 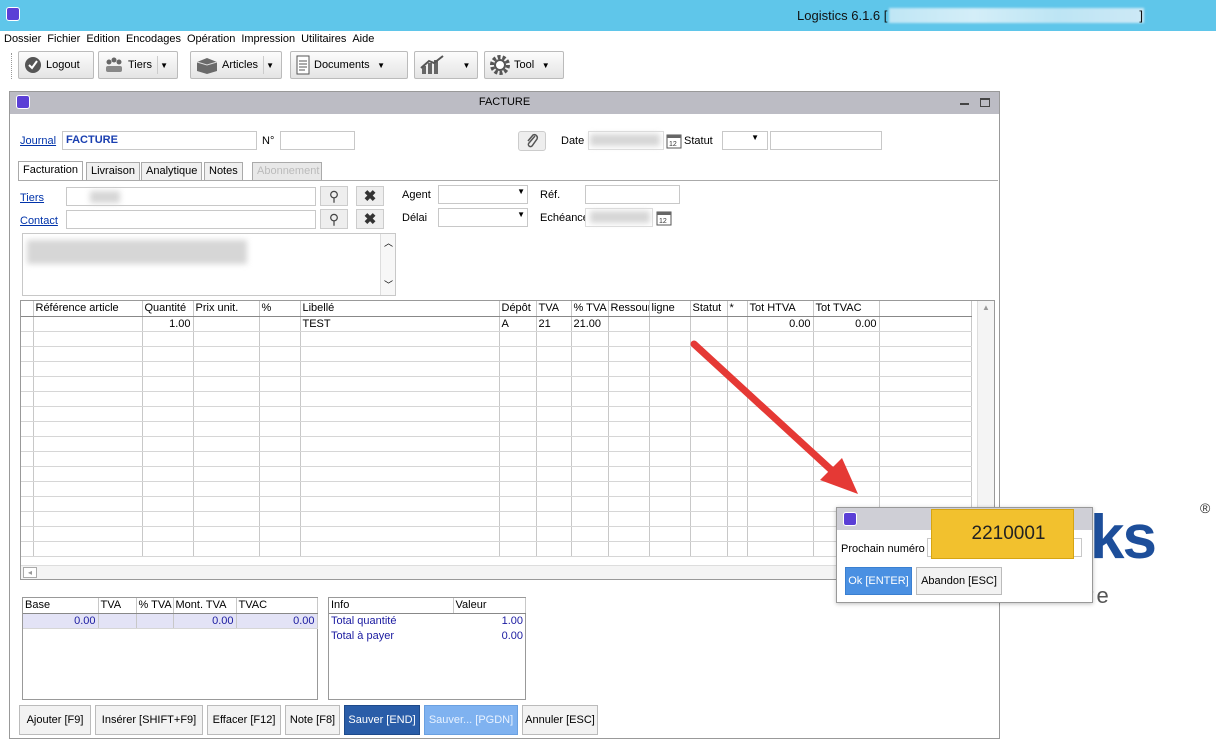 I want to click on delai-select: ▼, so click(x=483, y=217).